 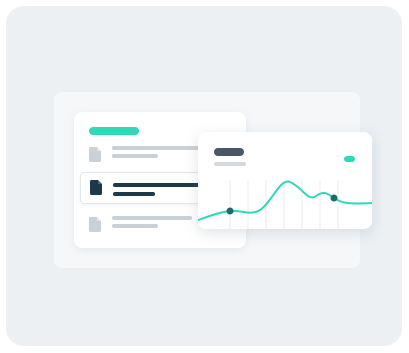 I want to click on line-chart-graphic, so click(x=285, y=204).